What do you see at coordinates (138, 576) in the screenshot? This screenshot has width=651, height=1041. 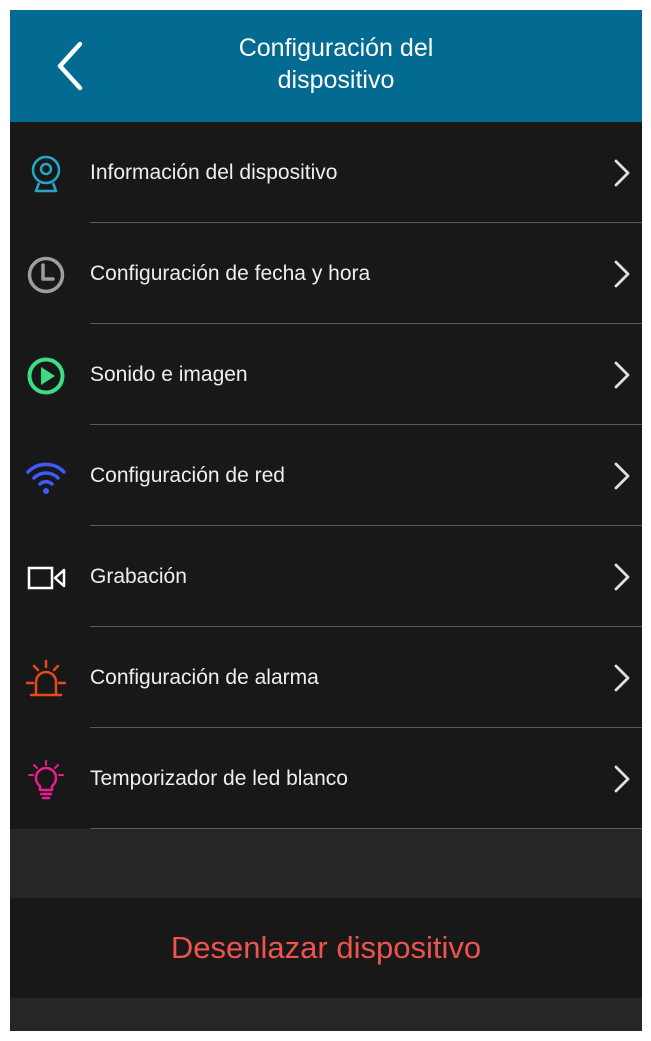 I see `menu-item-label: Grabación` at bounding box center [138, 576].